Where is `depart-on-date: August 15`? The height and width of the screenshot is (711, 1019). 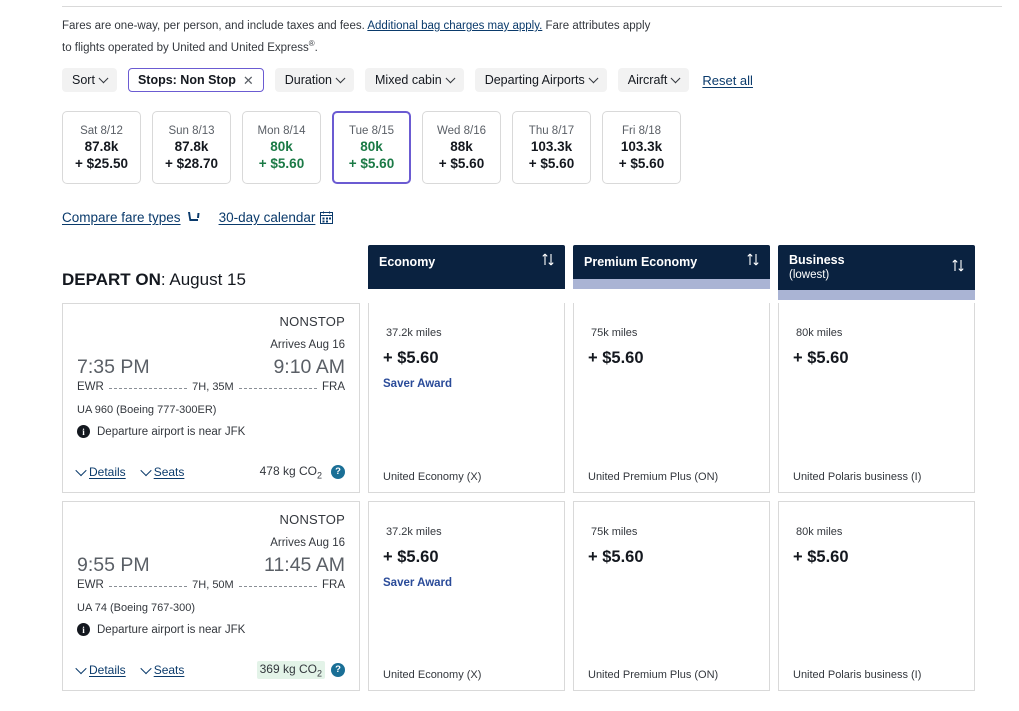
depart-on-date: August 15 is located at coordinates (207, 279).